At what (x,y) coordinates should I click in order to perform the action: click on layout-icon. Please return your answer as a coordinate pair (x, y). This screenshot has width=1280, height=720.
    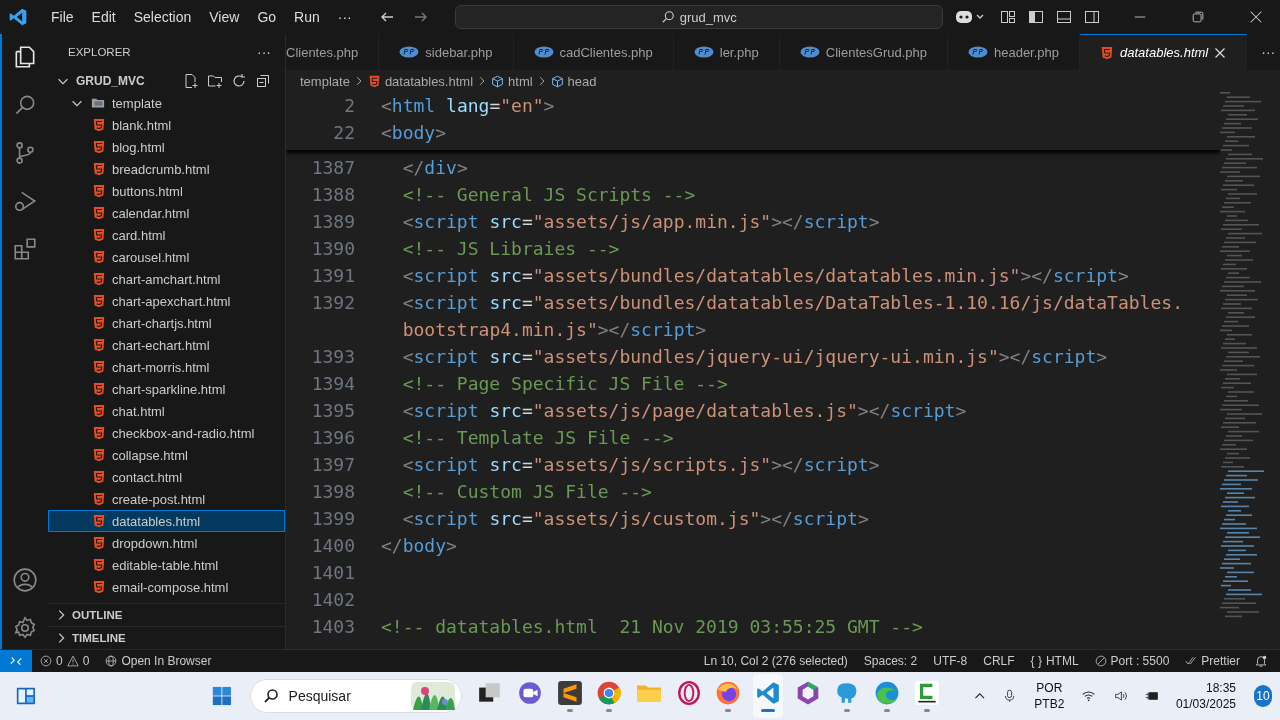
    Looking at the image, I should click on (1008, 17).